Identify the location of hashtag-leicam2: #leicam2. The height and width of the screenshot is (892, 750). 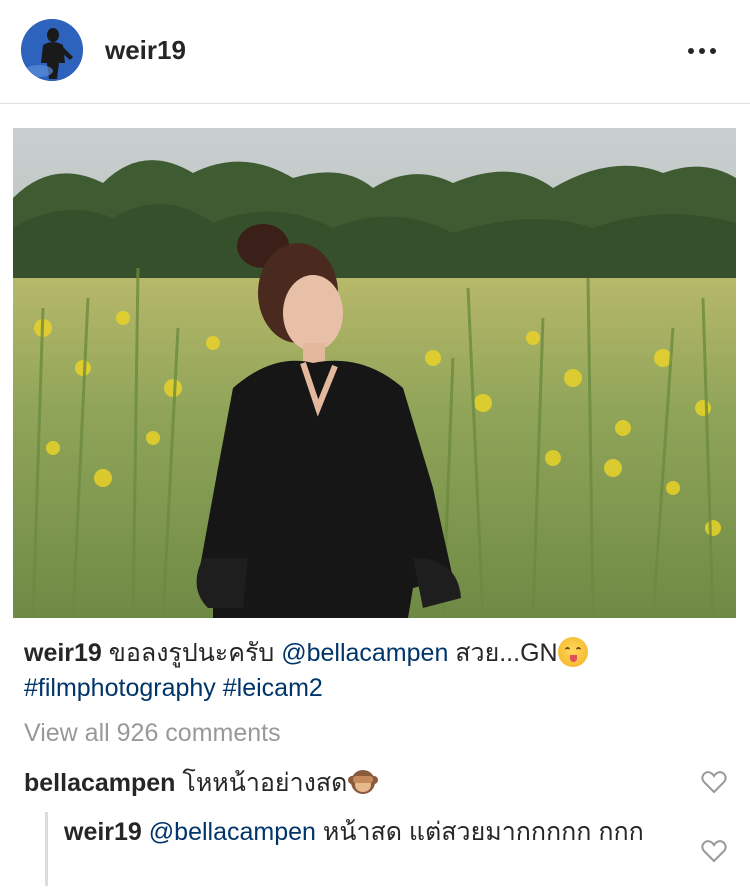
(273, 688).